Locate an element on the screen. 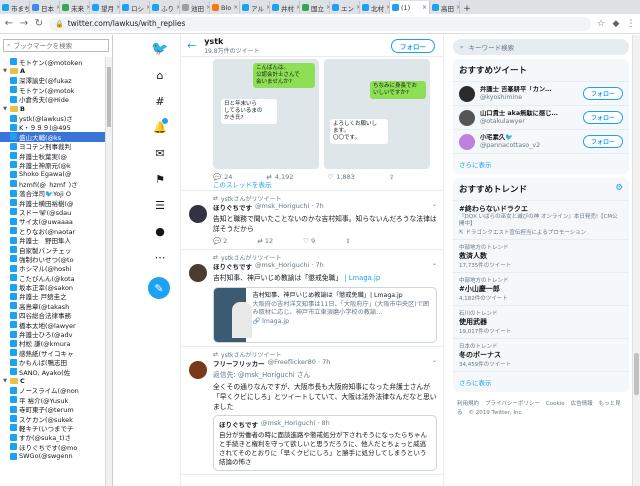  bookmark-item: とりなお(@naotar is located at coordinates (53, 230).